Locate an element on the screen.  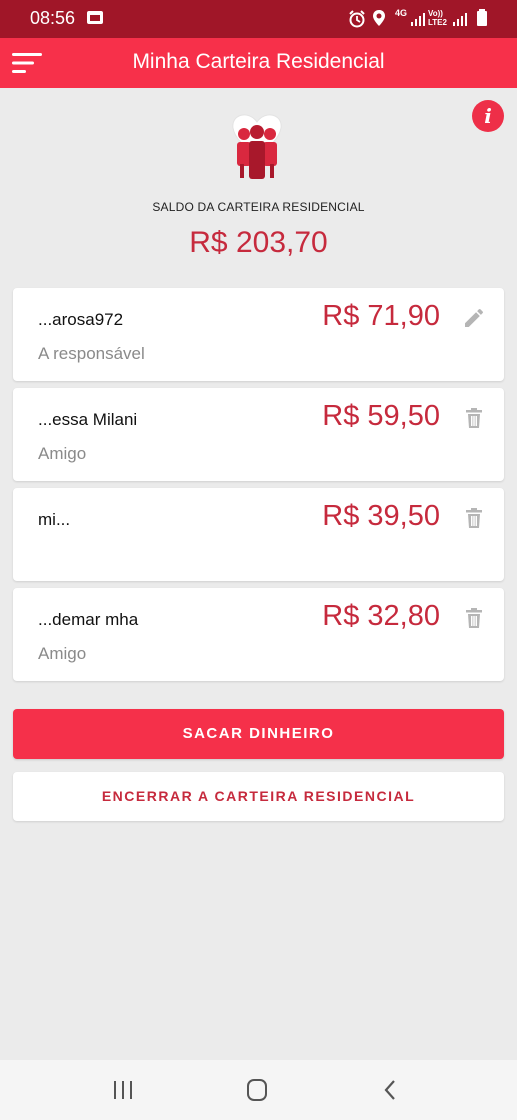
member-card: ...arosa972 A responsável R$ 71,90 is located at coordinates (258, 334).